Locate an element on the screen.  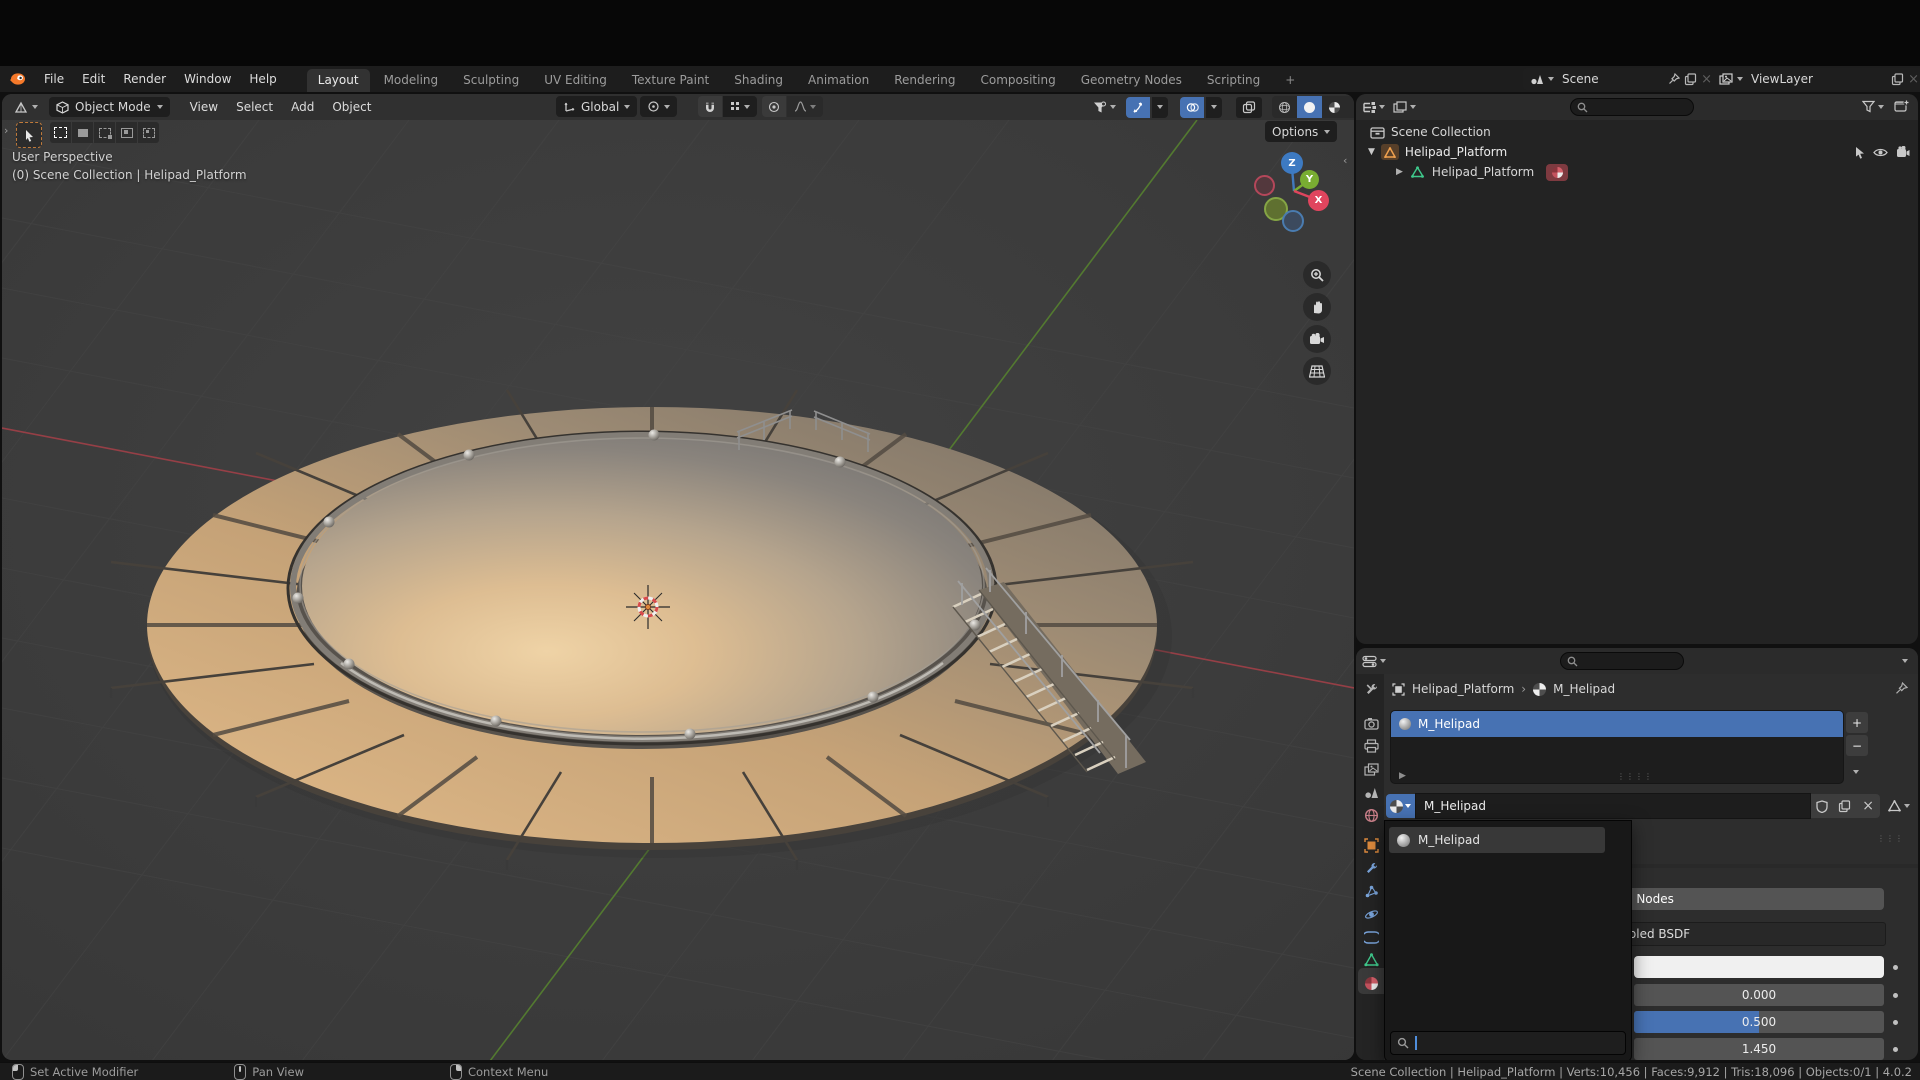
tab-rendering: Rendering is located at coordinates (924, 80).